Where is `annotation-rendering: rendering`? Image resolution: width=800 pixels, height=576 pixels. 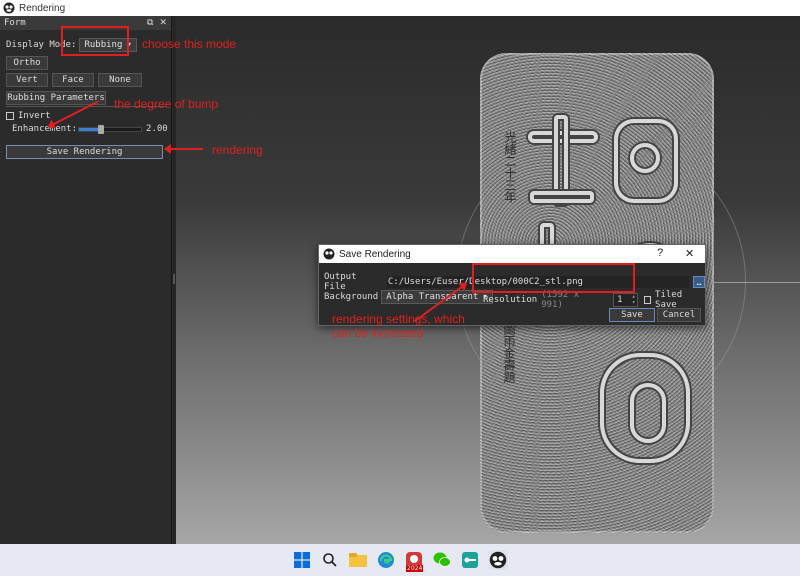
annotation-rendering: rendering is located at coordinates (237, 150).